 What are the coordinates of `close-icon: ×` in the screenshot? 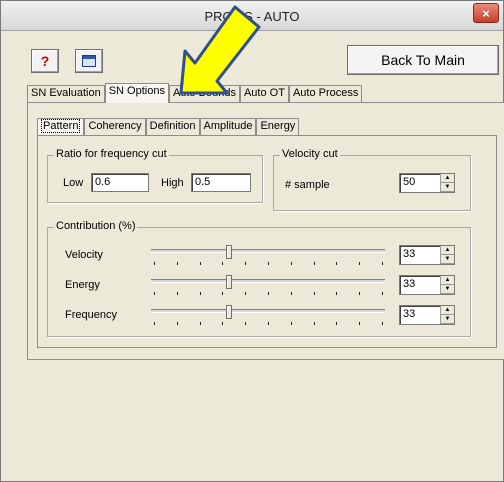 It's located at (486, 13).